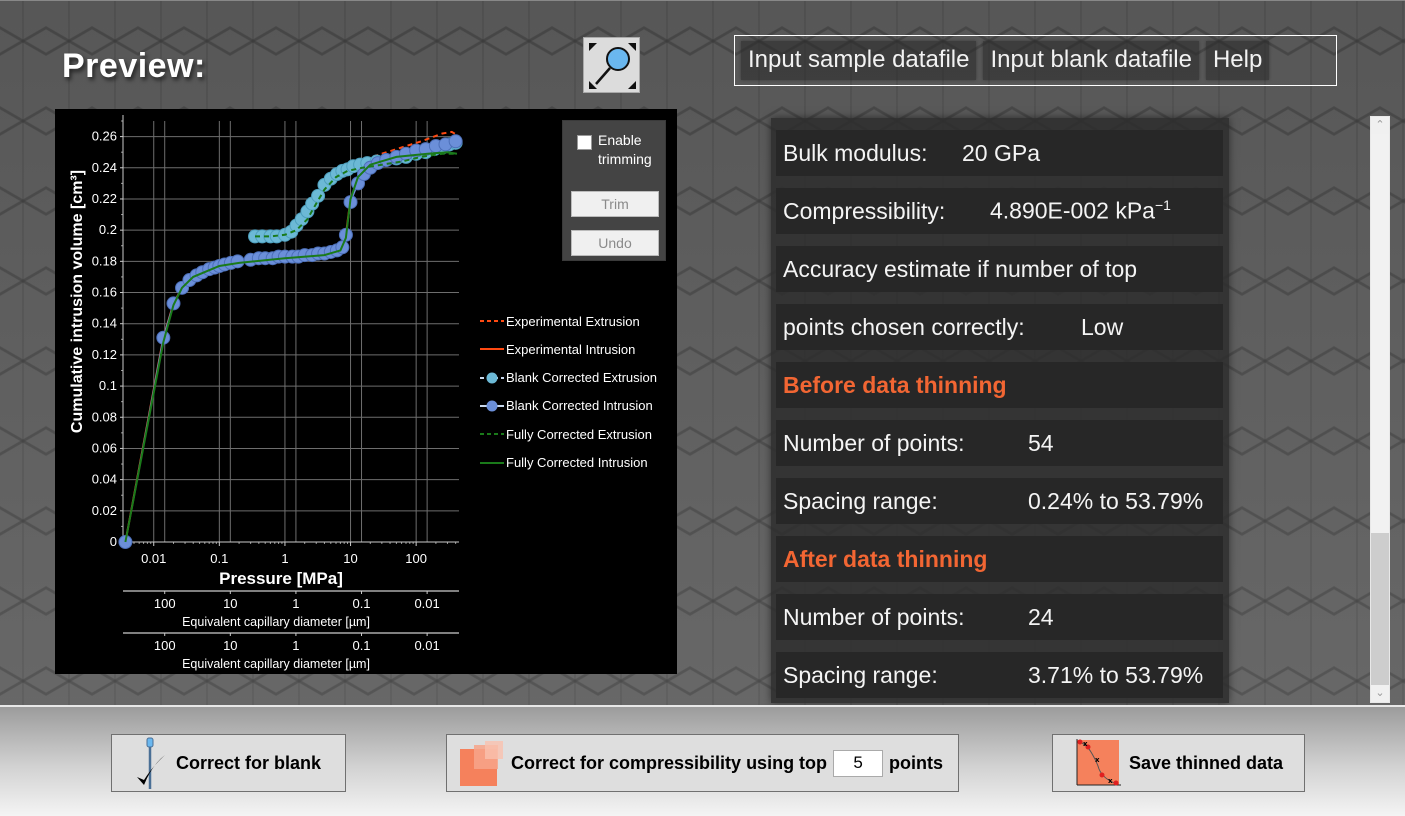  Describe the element at coordinates (860, 500) in the screenshot. I see `before-spacing-label: Spacing range:` at that location.